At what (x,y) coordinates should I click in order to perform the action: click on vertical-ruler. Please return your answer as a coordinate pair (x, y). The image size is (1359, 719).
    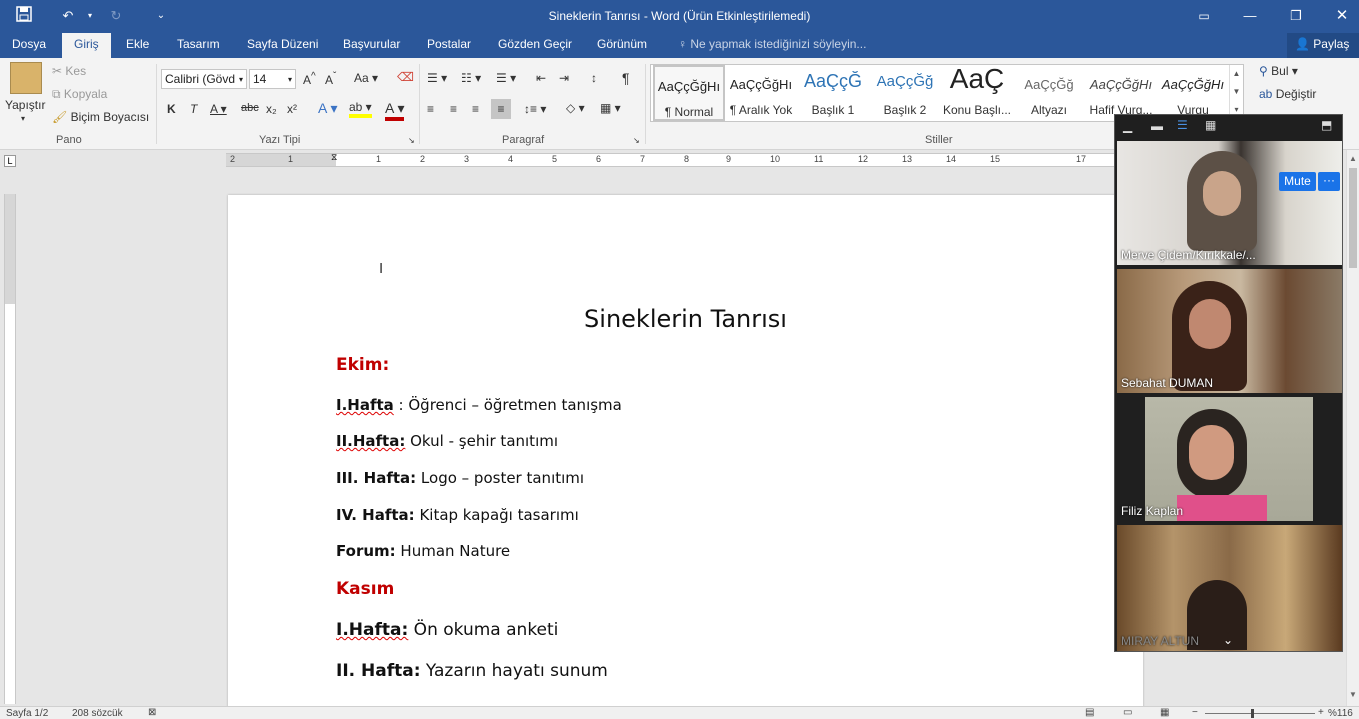
    Looking at the image, I should click on (10, 449).